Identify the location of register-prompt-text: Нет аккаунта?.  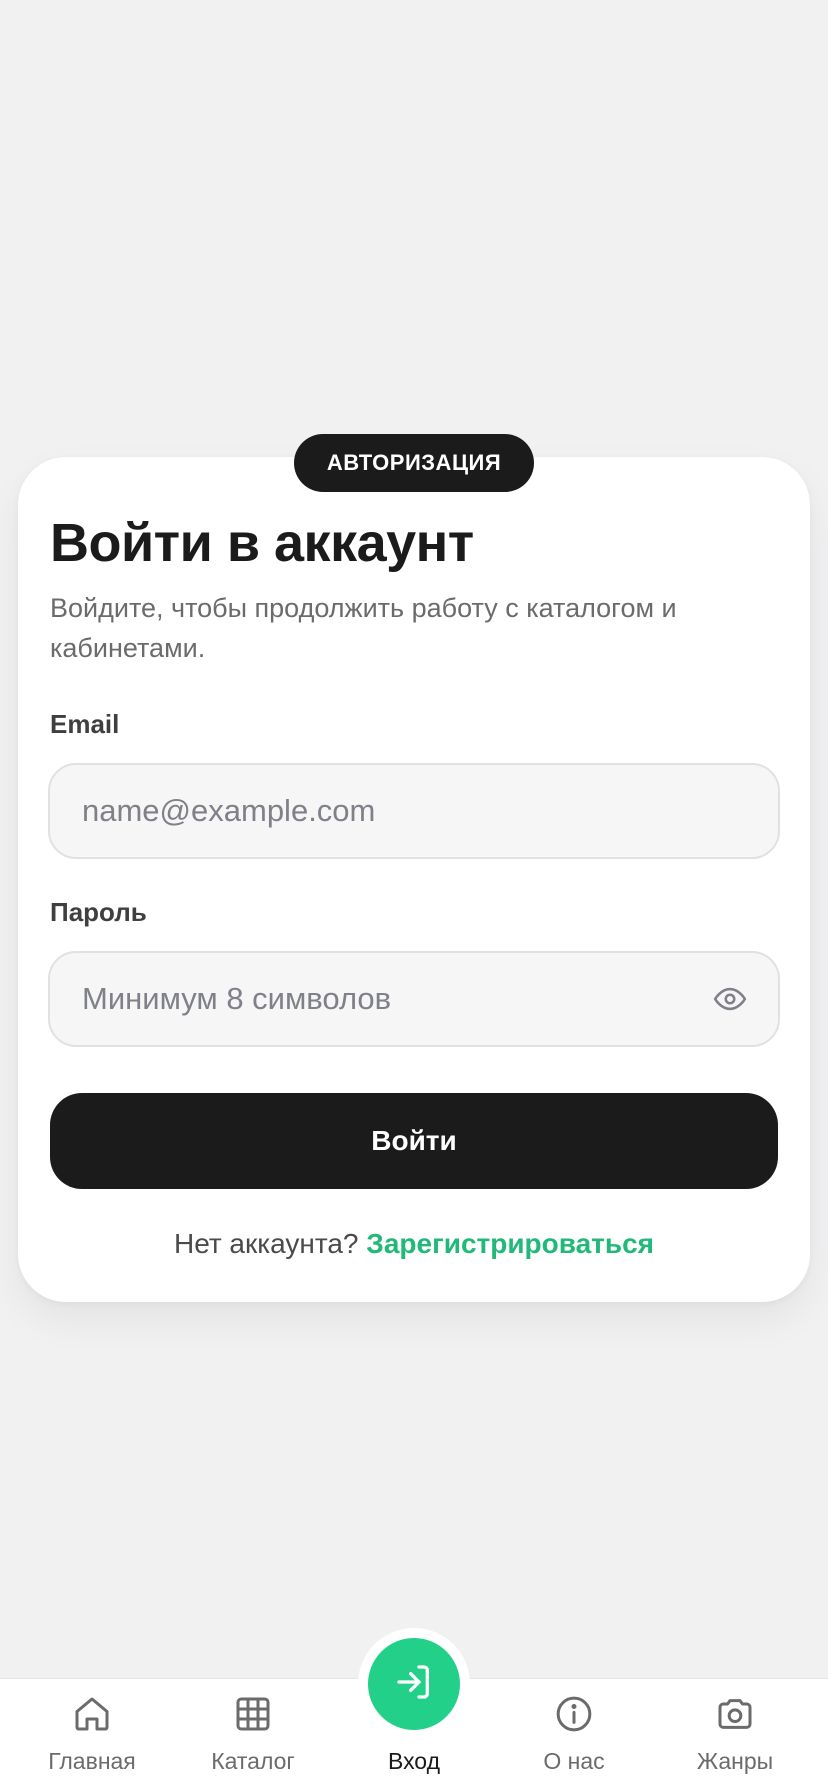
(266, 1243).